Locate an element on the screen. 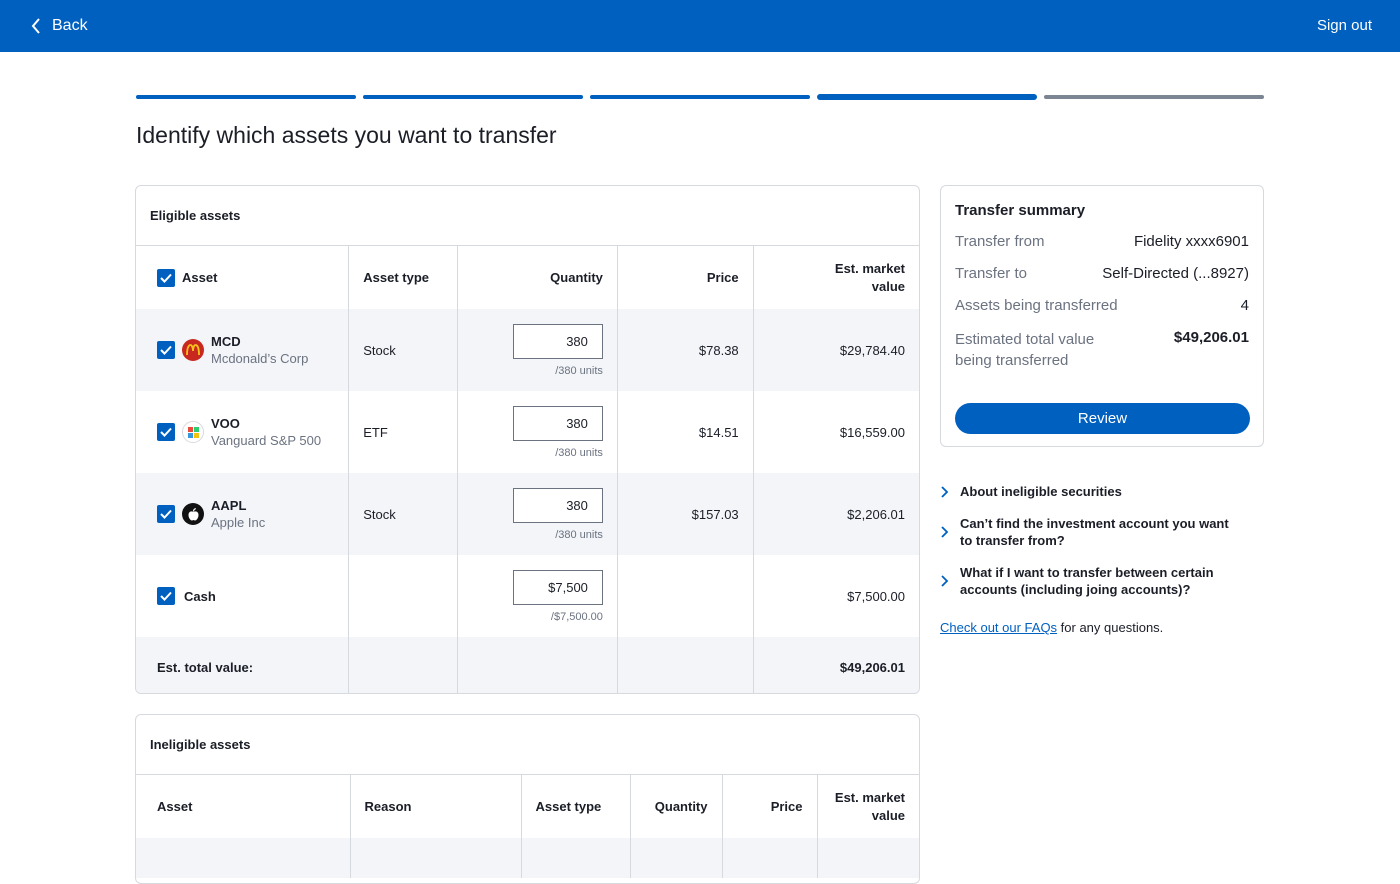  eligible-assets-title: Eligible assets is located at coordinates (527, 216).